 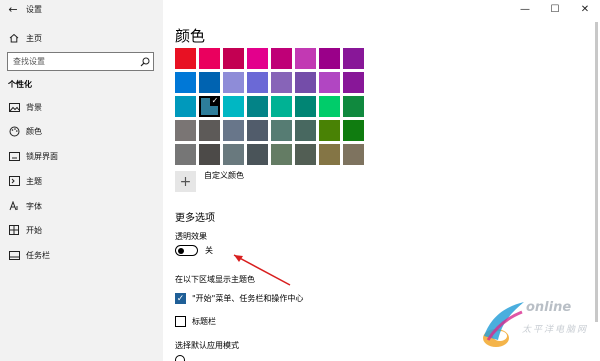 I want to click on app-mode-radio, so click(x=180, y=358).